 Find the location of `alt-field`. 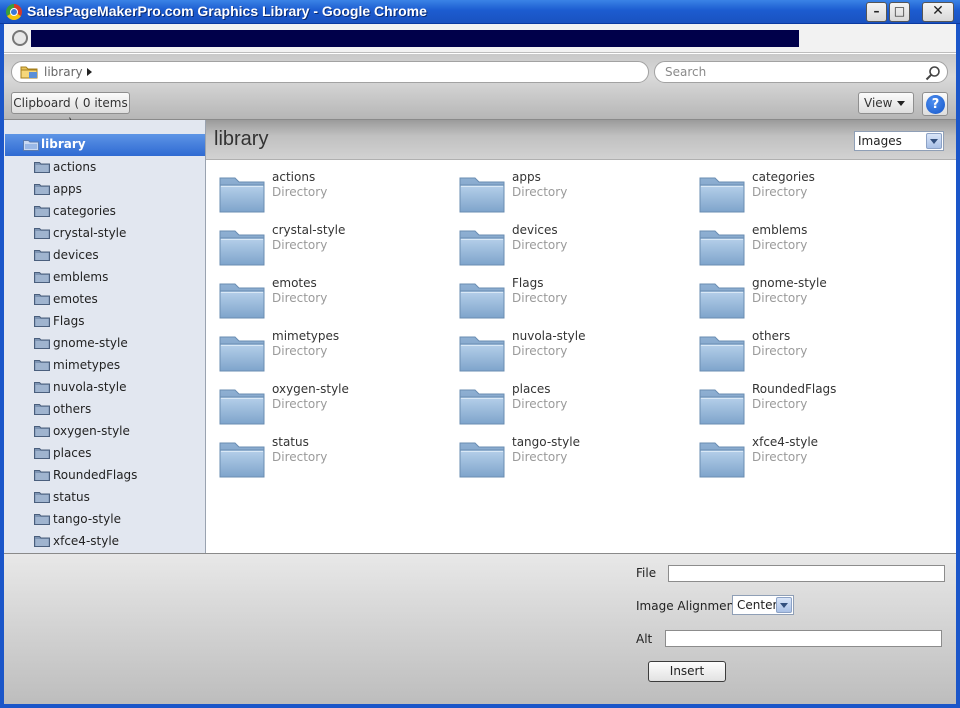

alt-field is located at coordinates (803, 638).